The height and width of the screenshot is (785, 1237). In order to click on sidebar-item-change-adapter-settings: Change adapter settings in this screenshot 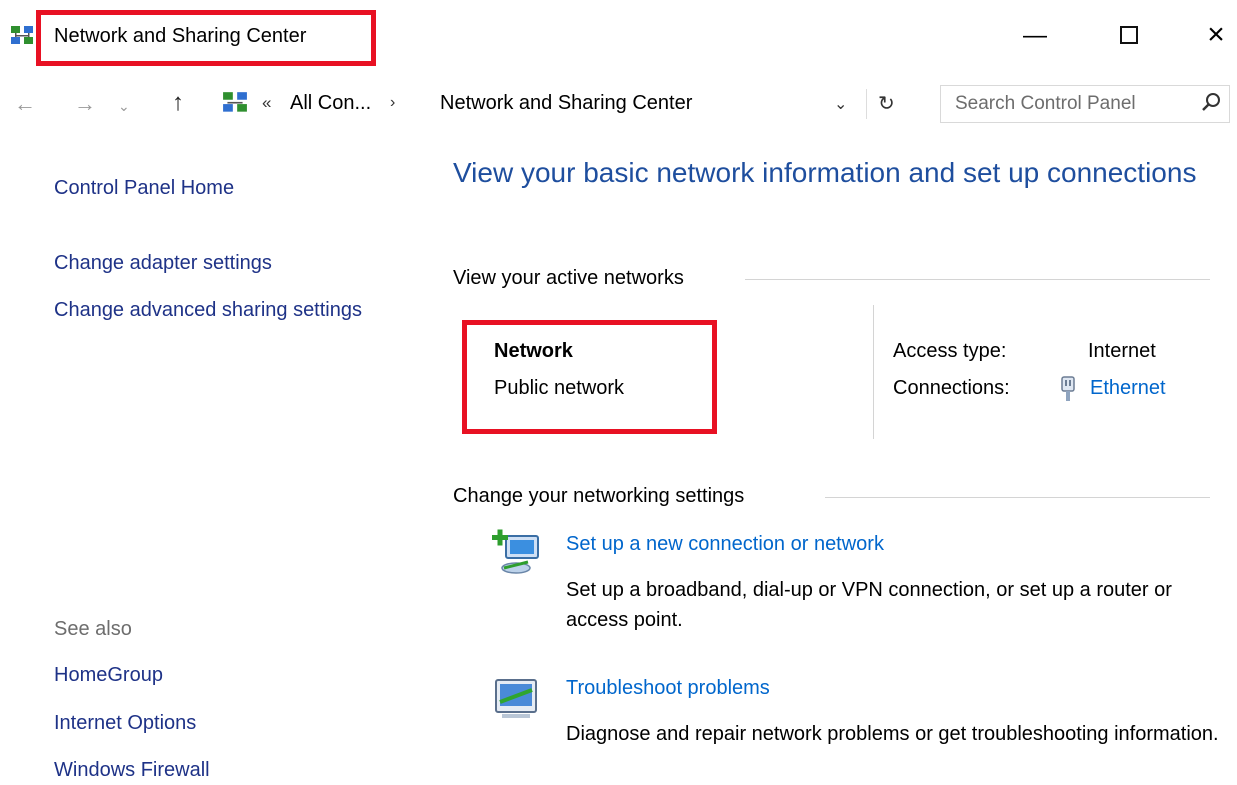, I will do `click(163, 263)`.